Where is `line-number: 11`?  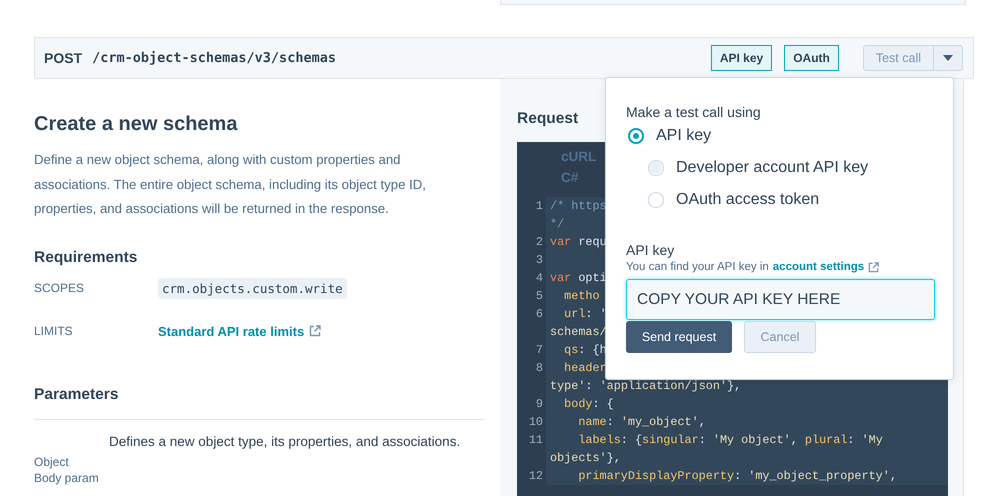 line-number: 11 is located at coordinates (535, 440).